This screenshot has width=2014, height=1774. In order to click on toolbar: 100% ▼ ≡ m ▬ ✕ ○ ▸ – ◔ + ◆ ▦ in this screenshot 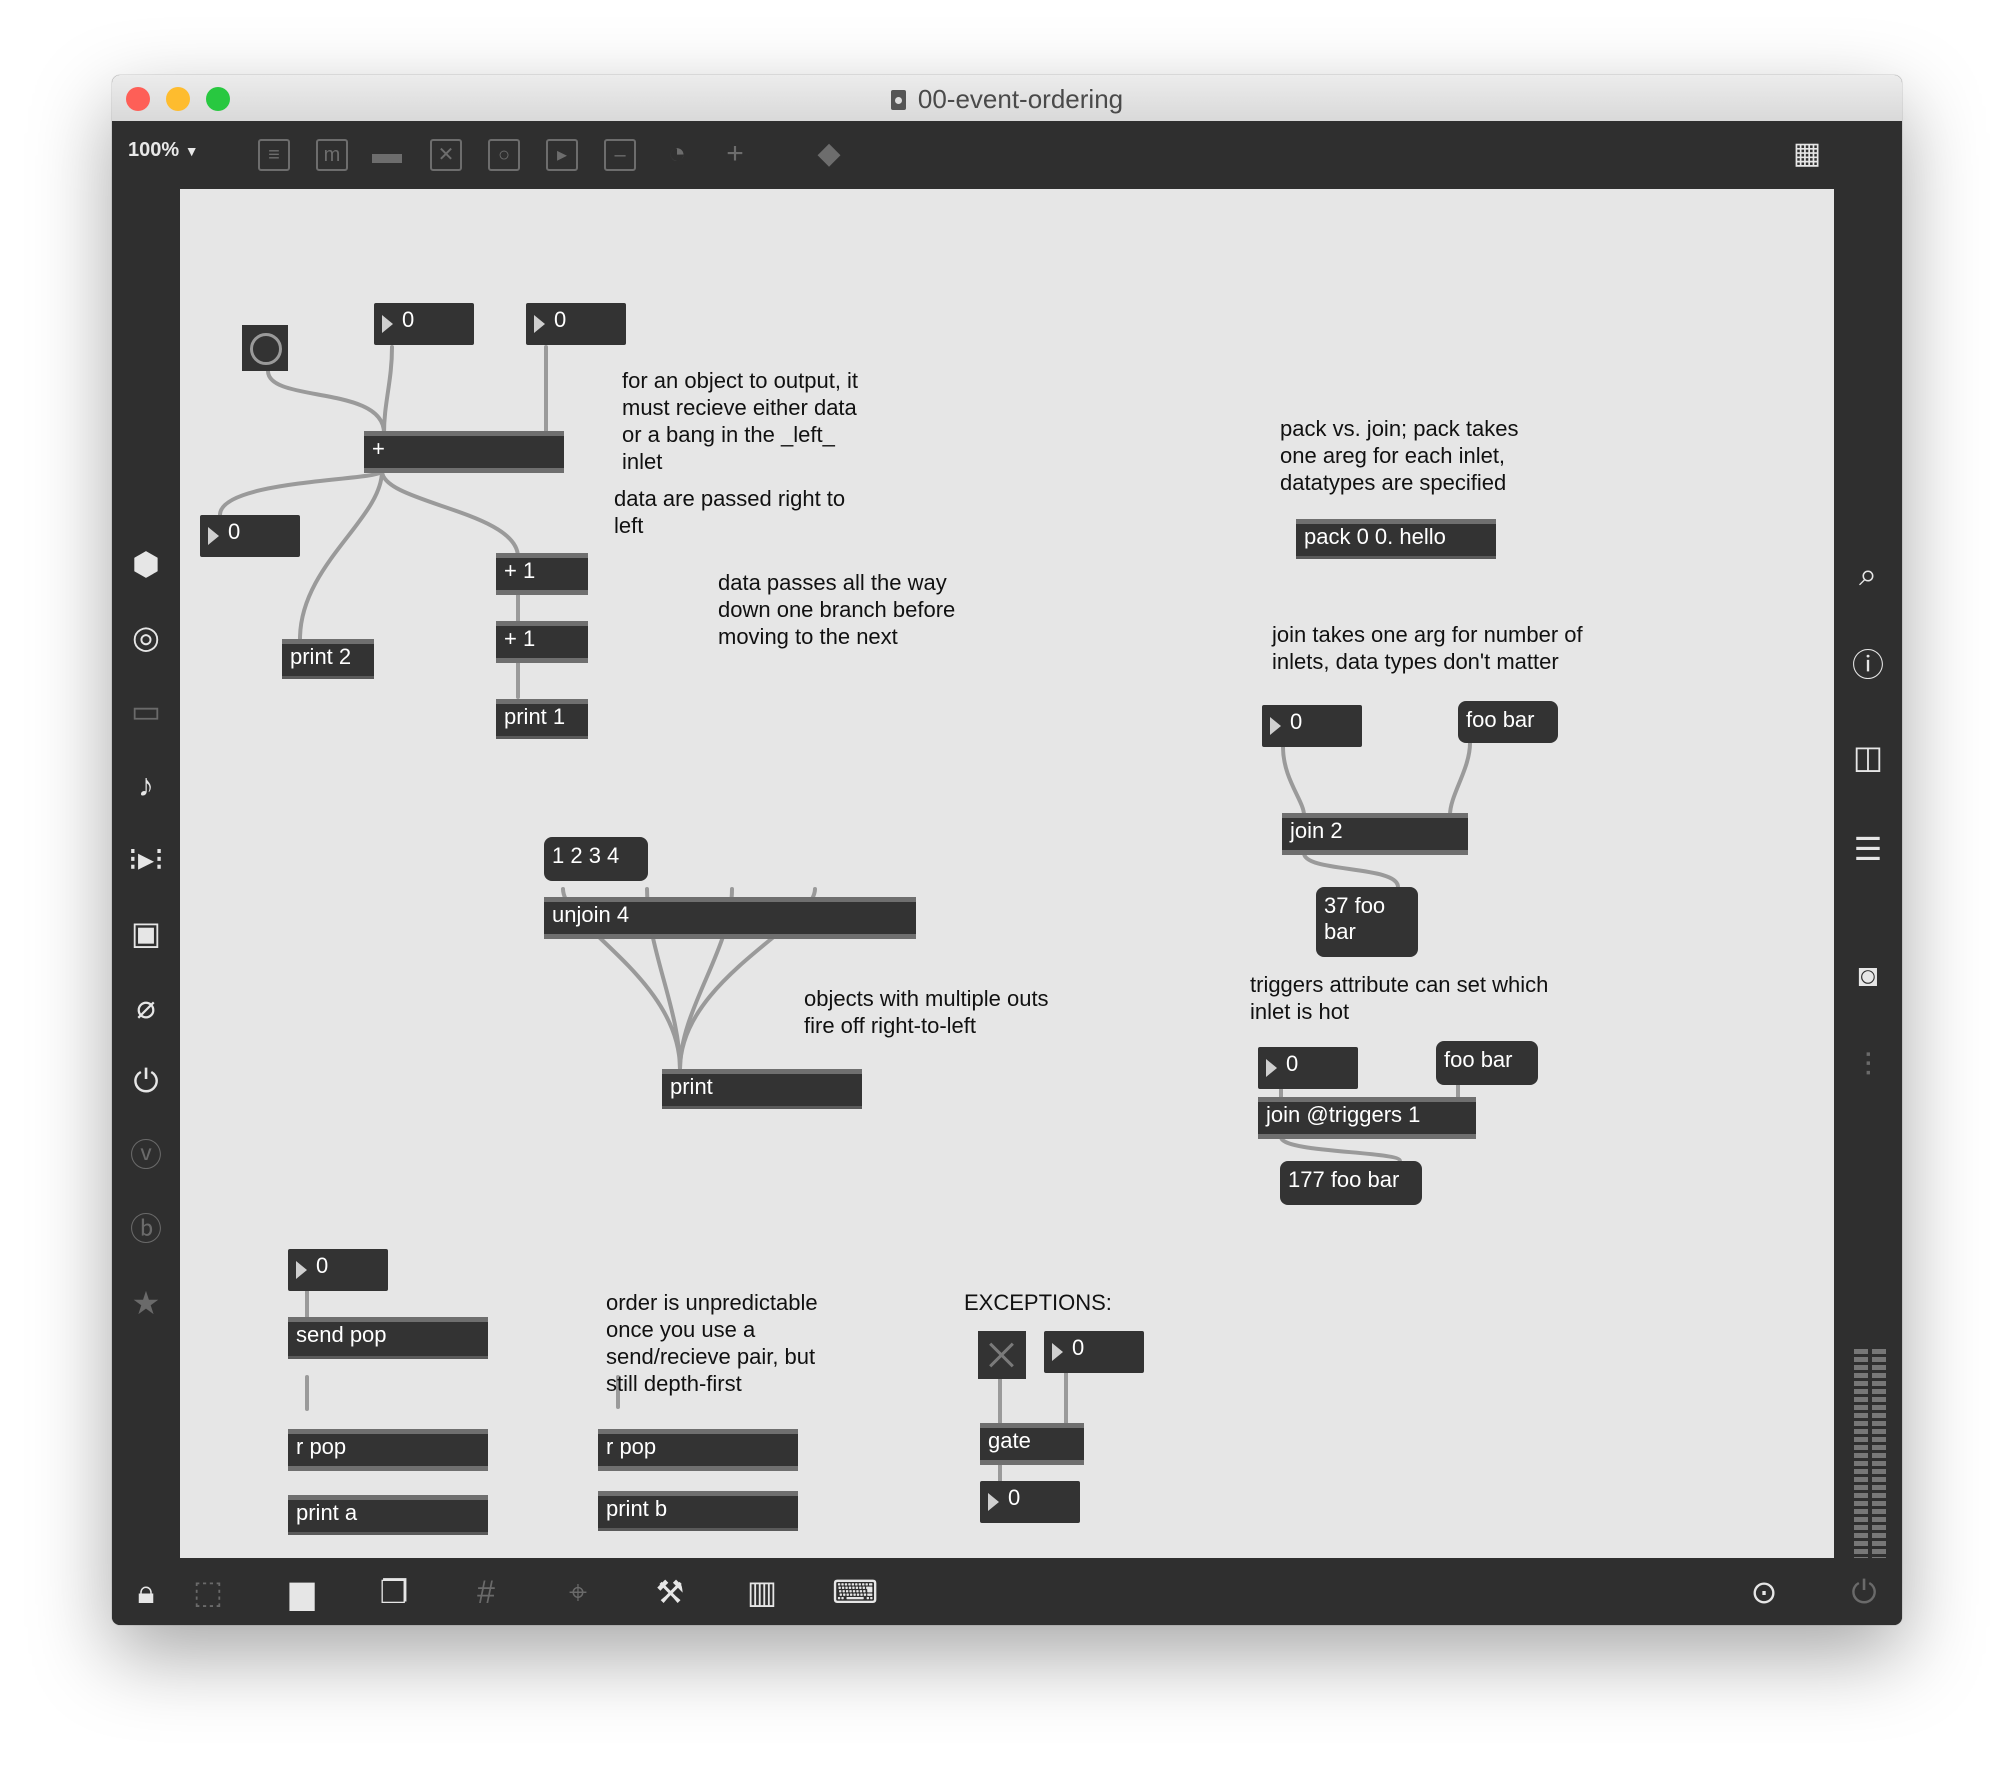, I will do `click(1007, 155)`.